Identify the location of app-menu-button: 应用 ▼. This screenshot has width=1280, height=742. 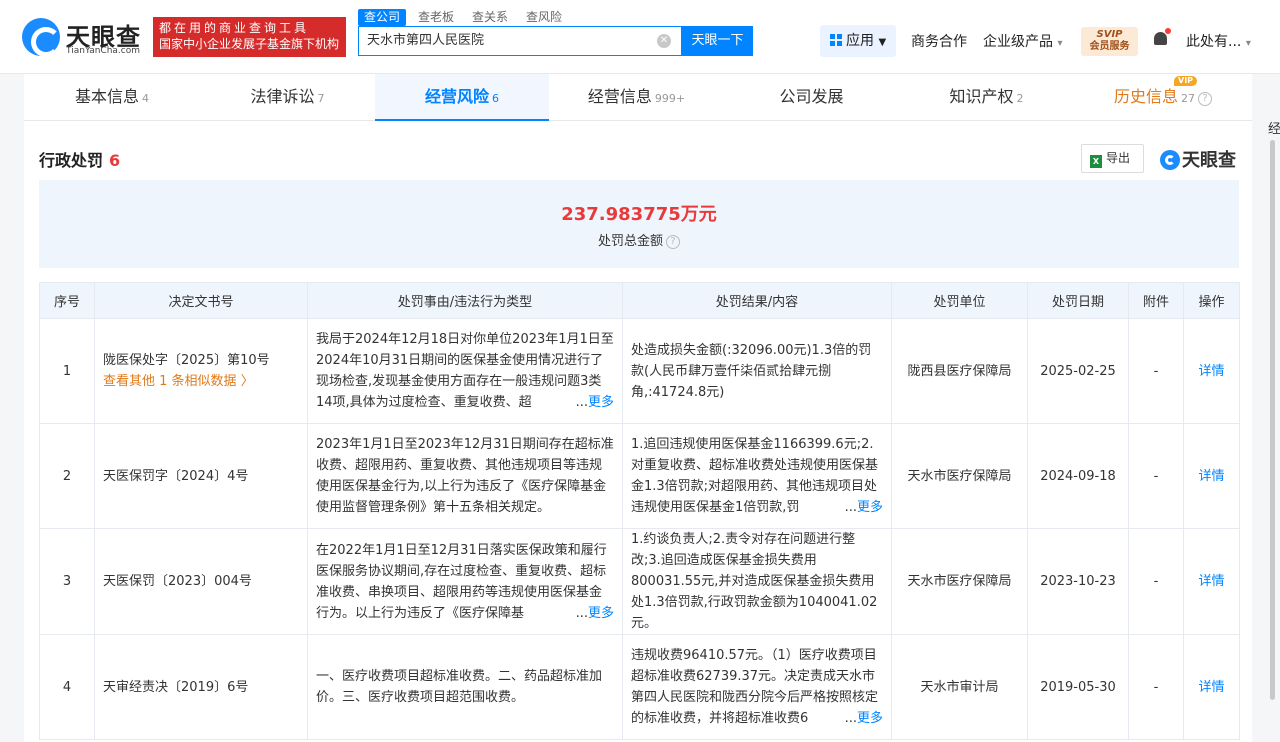
(858, 41).